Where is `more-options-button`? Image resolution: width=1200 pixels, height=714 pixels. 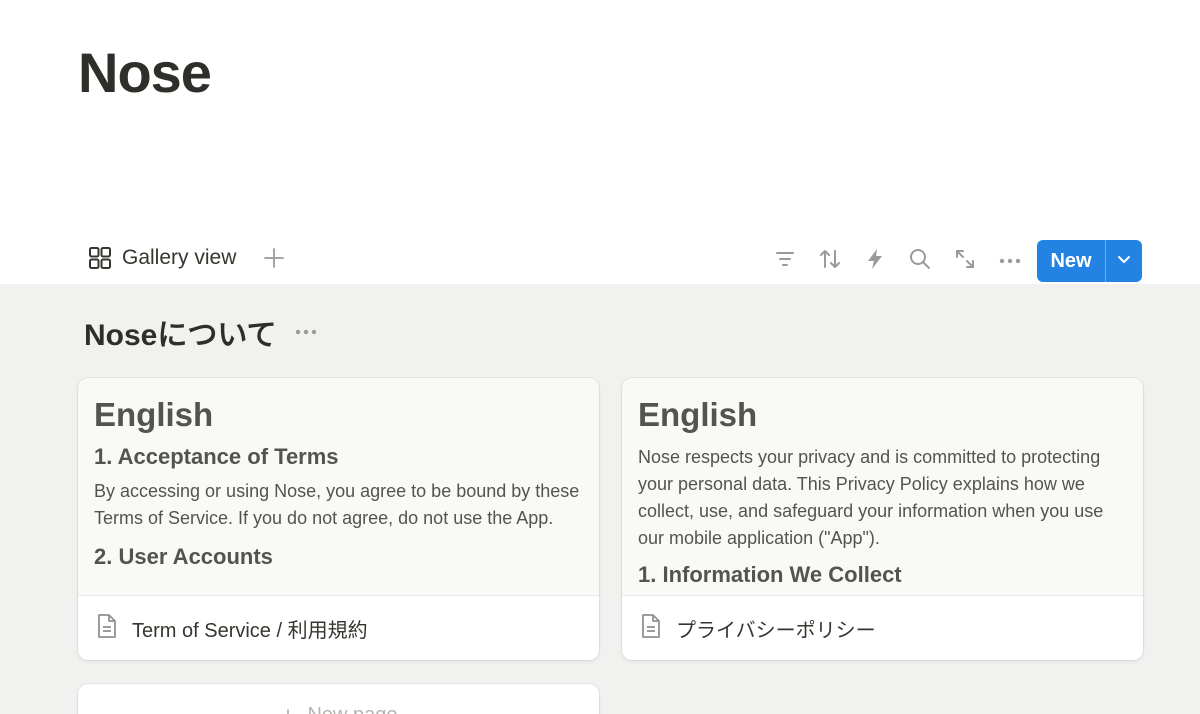
more-options-button is located at coordinates (1010, 261).